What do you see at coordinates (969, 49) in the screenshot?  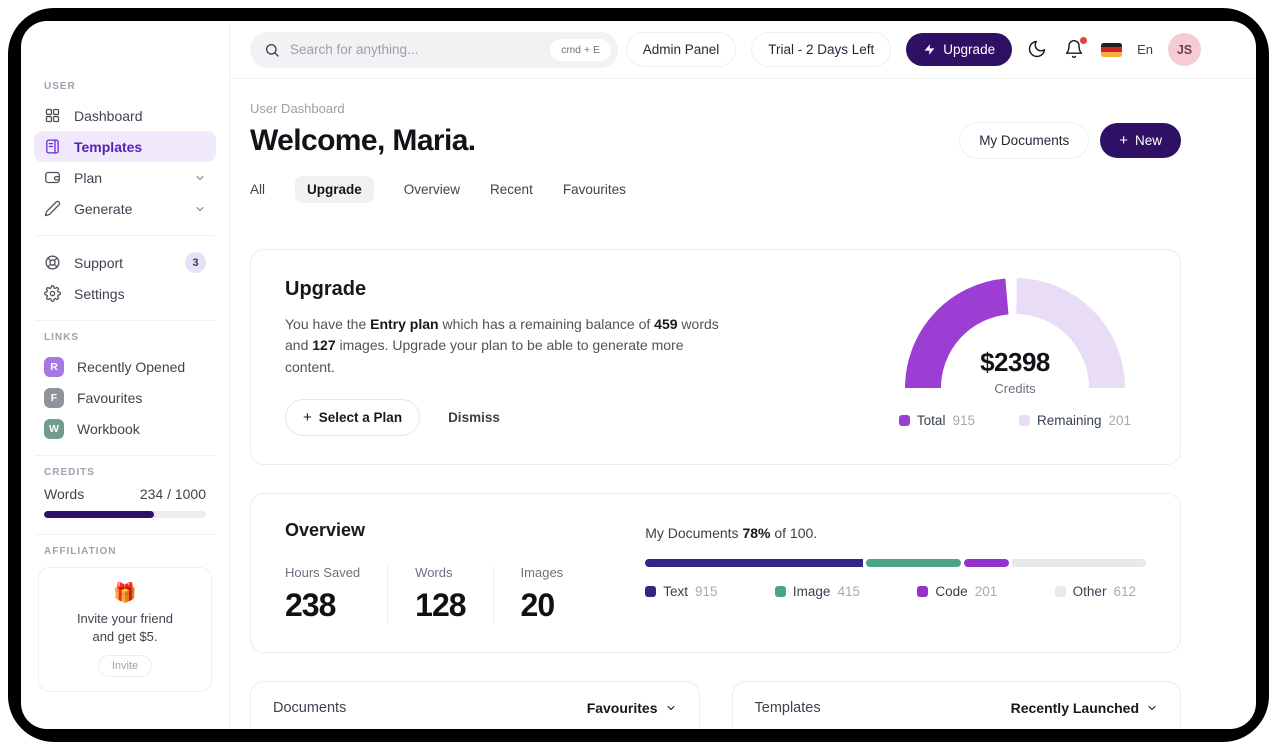 I see `upgrade-button-label: Upgrade` at bounding box center [969, 49].